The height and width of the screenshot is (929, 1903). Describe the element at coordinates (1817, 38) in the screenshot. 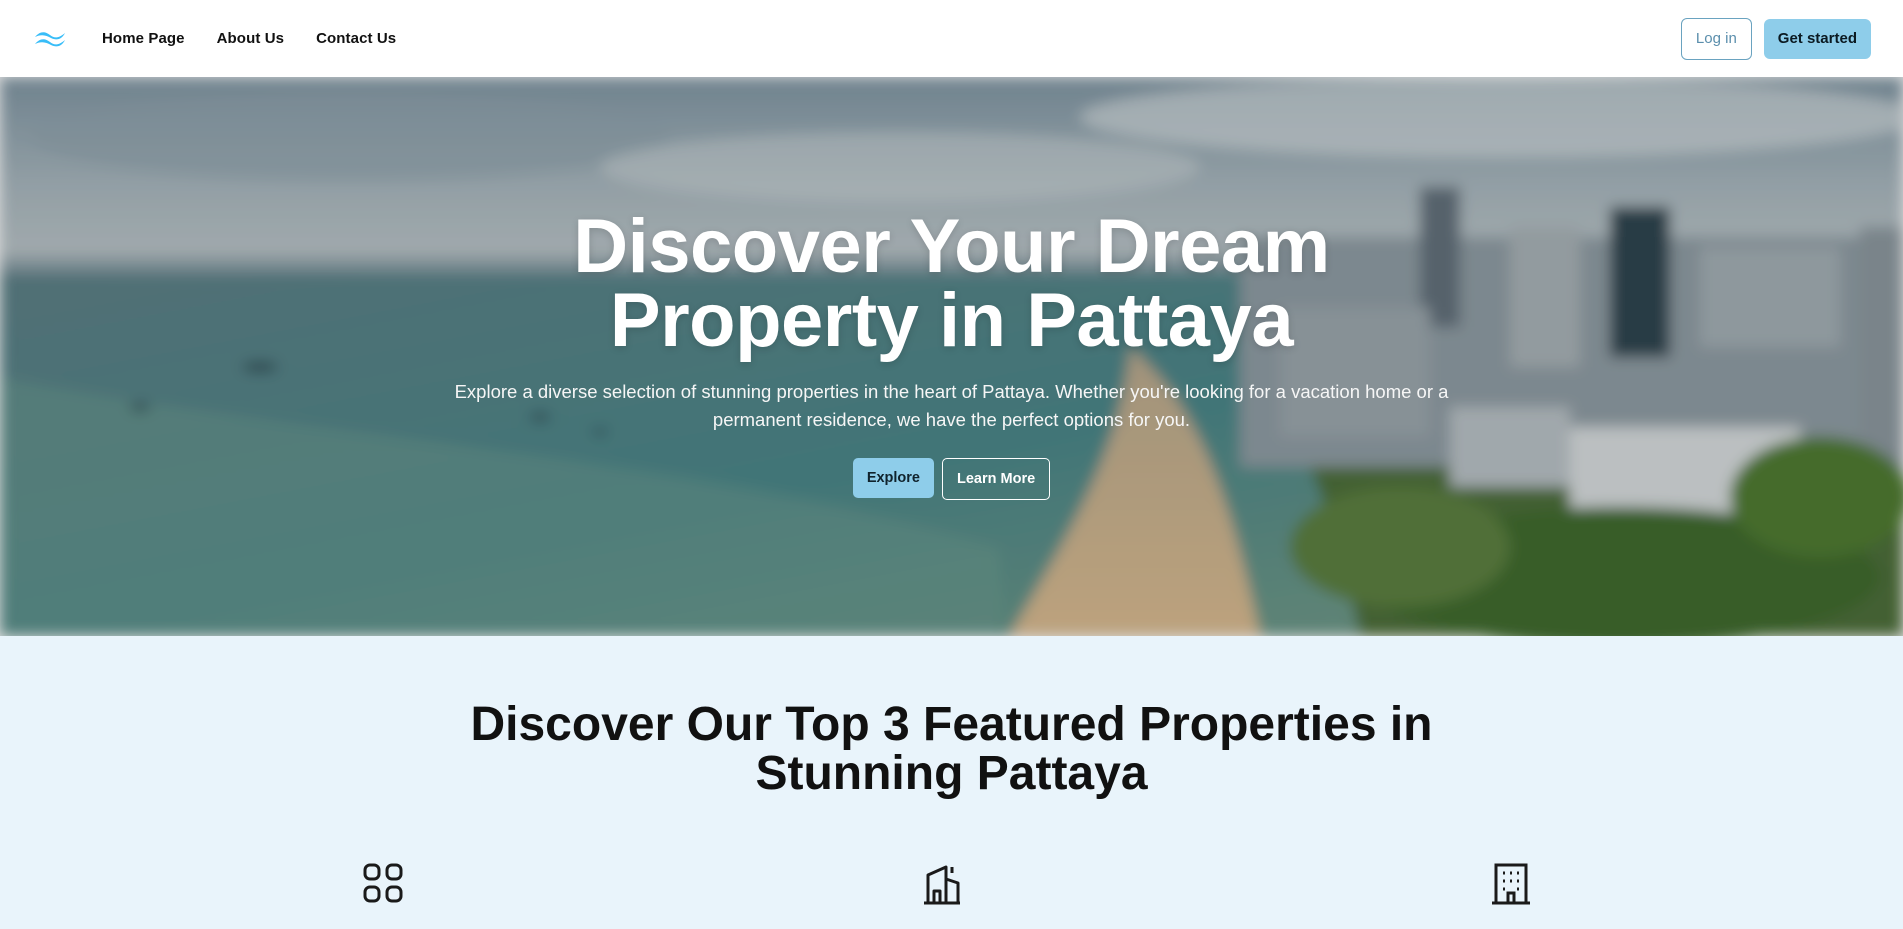

I see `get-started-button: Get started` at that location.